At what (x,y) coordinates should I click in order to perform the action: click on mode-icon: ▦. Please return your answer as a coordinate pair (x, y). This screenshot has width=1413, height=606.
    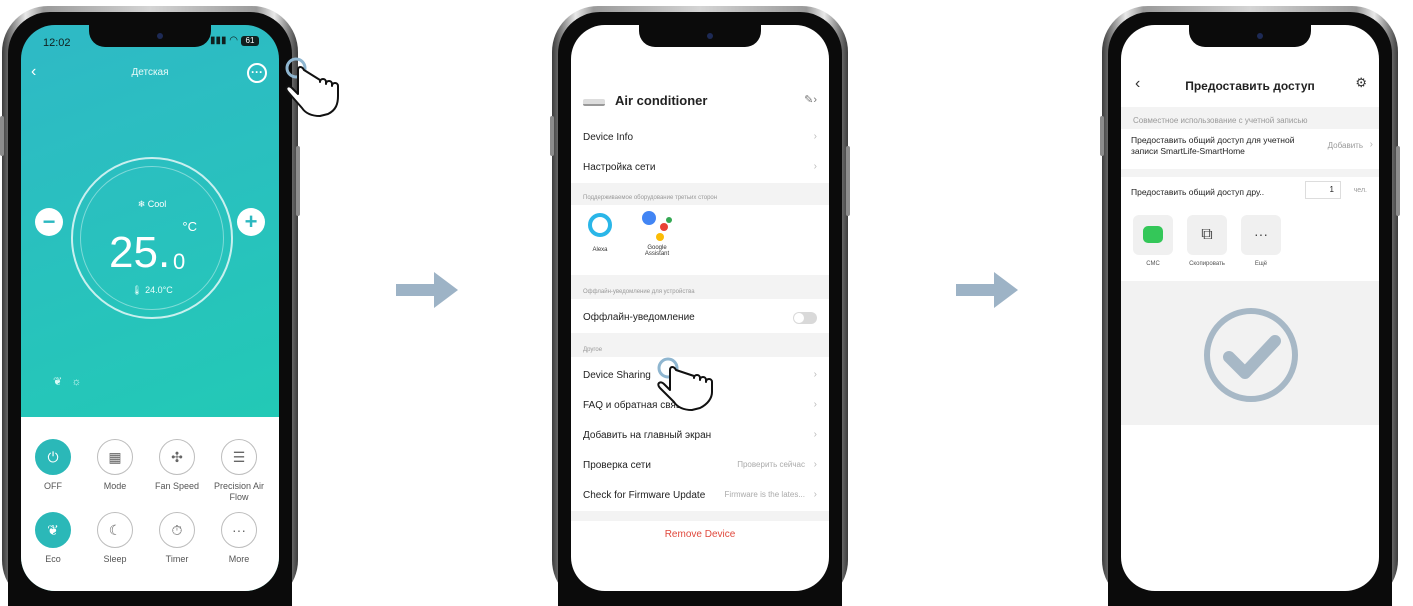
    Looking at the image, I should click on (115, 457).